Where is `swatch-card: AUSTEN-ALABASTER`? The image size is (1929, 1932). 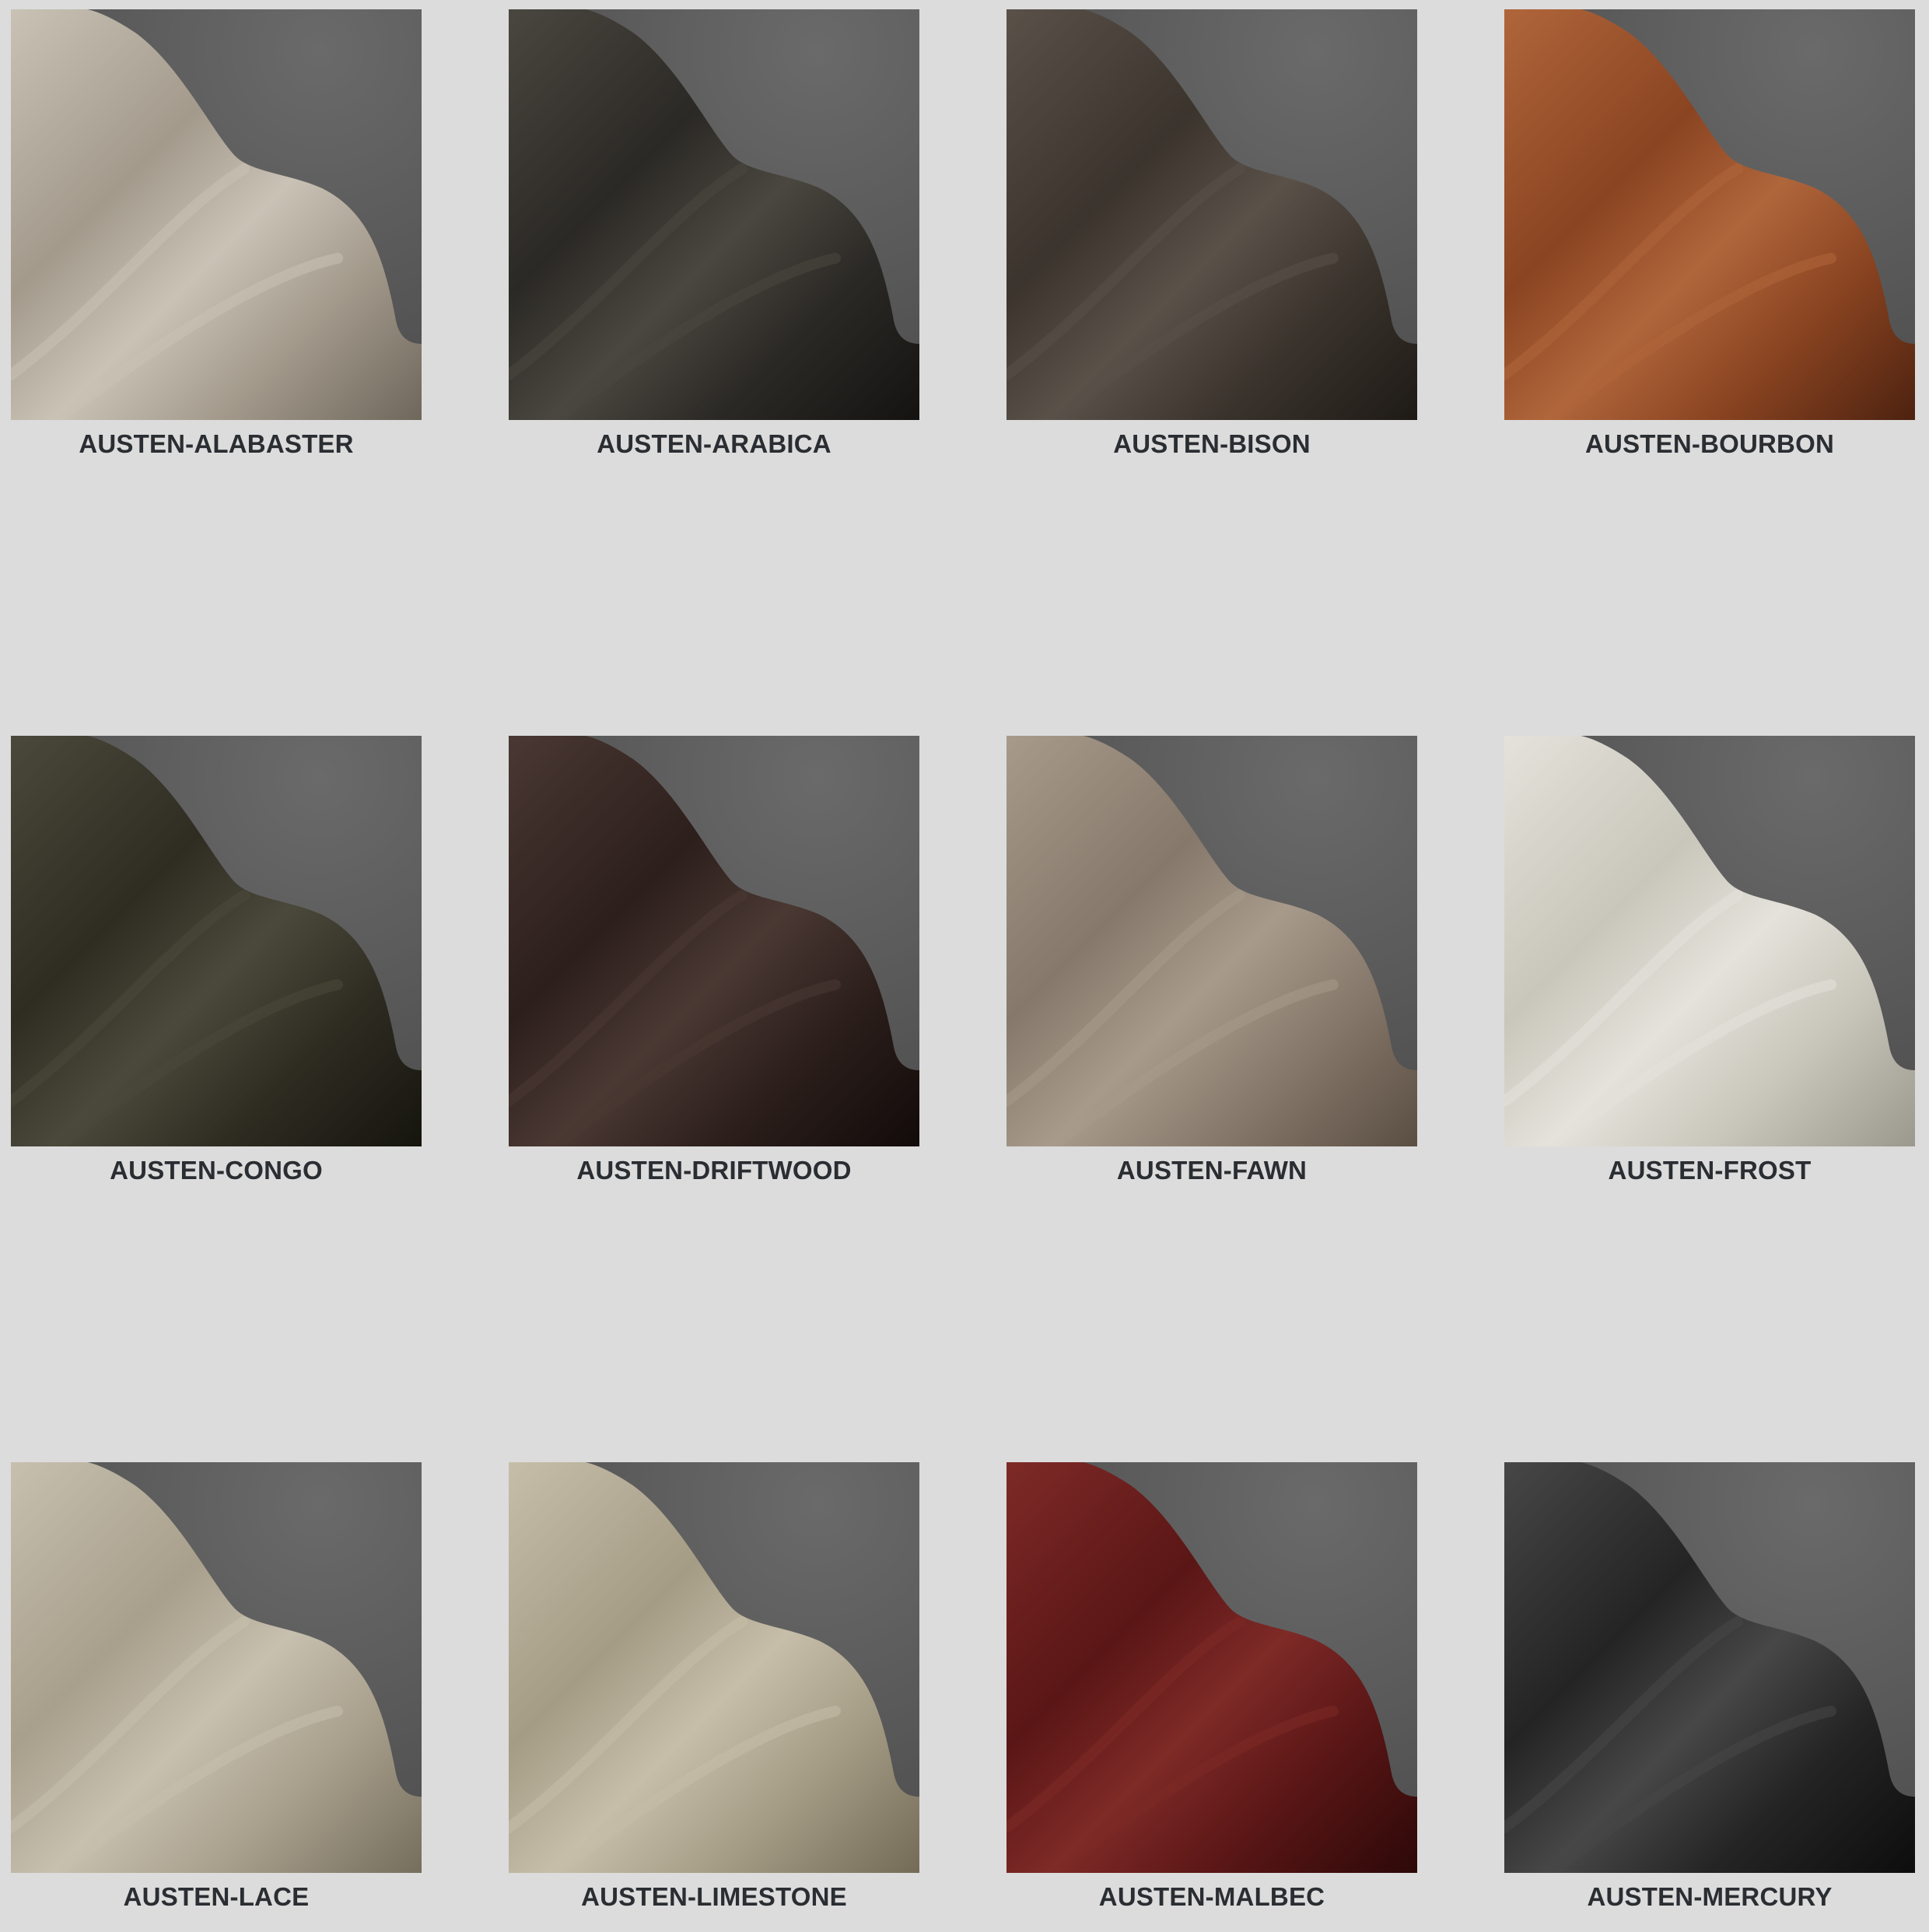
swatch-card: AUSTEN-ALABASTER is located at coordinates (216, 233).